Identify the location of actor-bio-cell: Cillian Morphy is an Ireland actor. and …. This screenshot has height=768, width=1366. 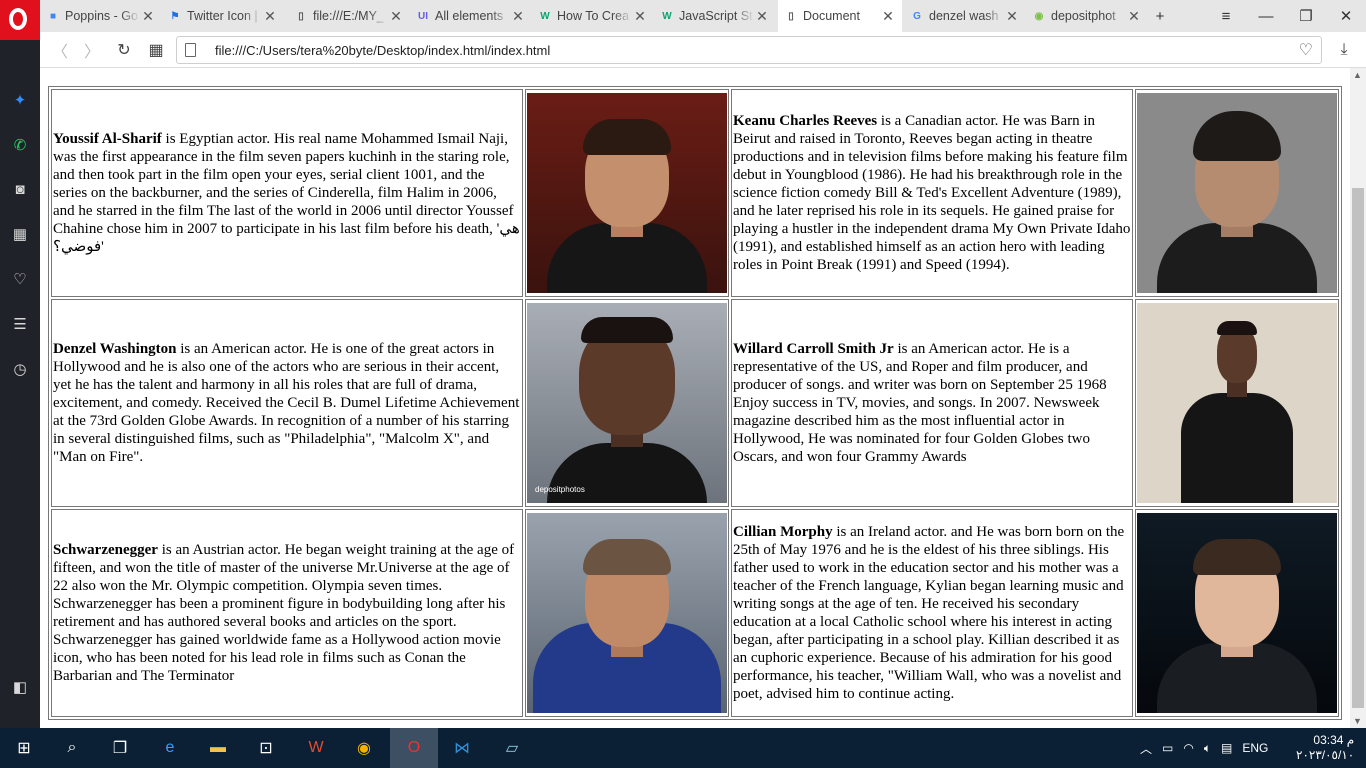
(932, 613).